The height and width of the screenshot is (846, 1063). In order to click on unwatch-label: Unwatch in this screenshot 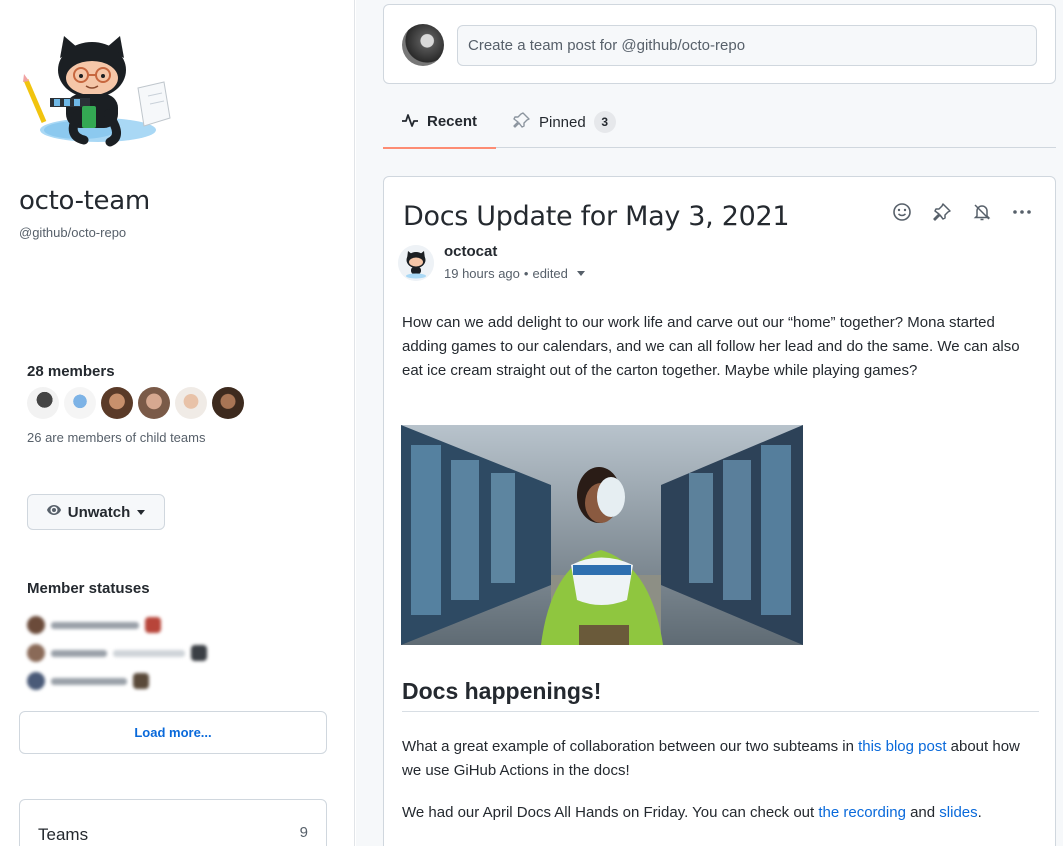, I will do `click(99, 512)`.